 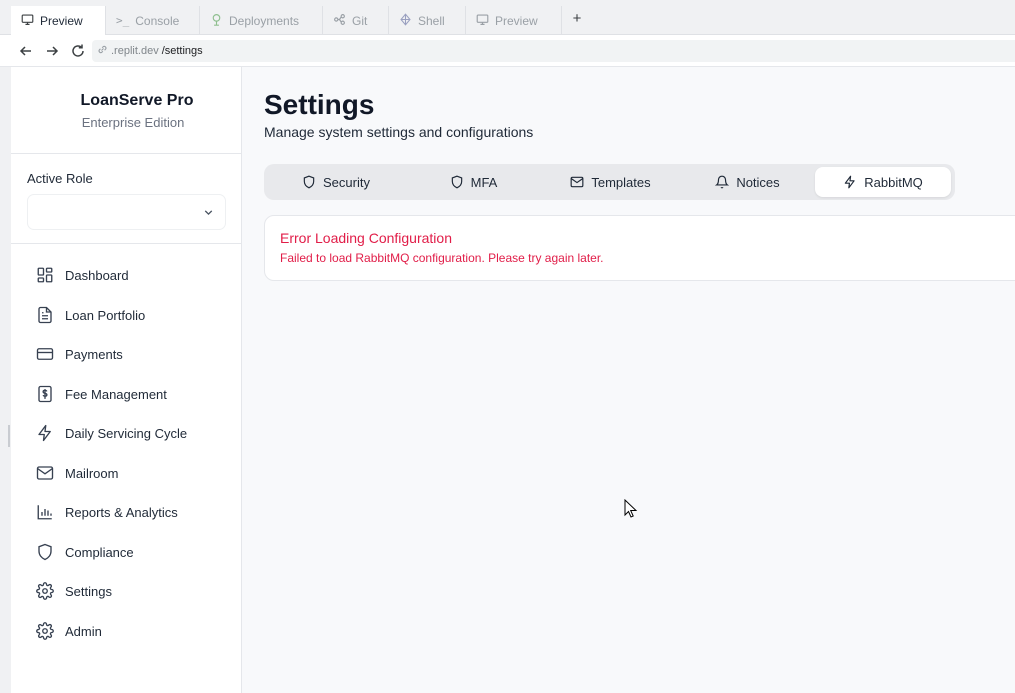 I want to click on tab-preview-2: Preview, so click(x=514, y=20).